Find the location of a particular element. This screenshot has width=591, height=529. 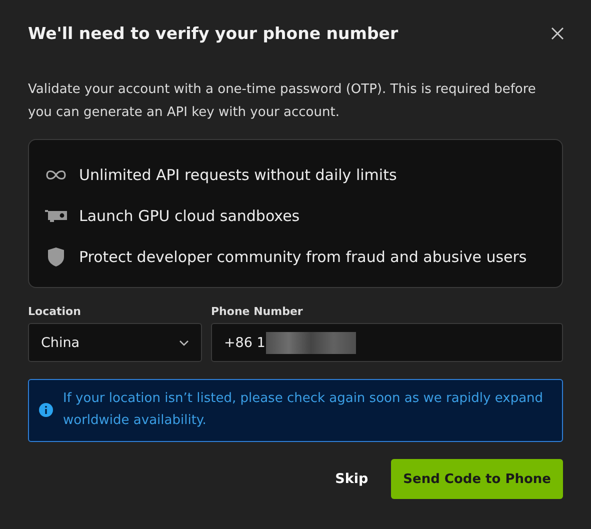

graphics-card-icon is located at coordinates (56, 215).